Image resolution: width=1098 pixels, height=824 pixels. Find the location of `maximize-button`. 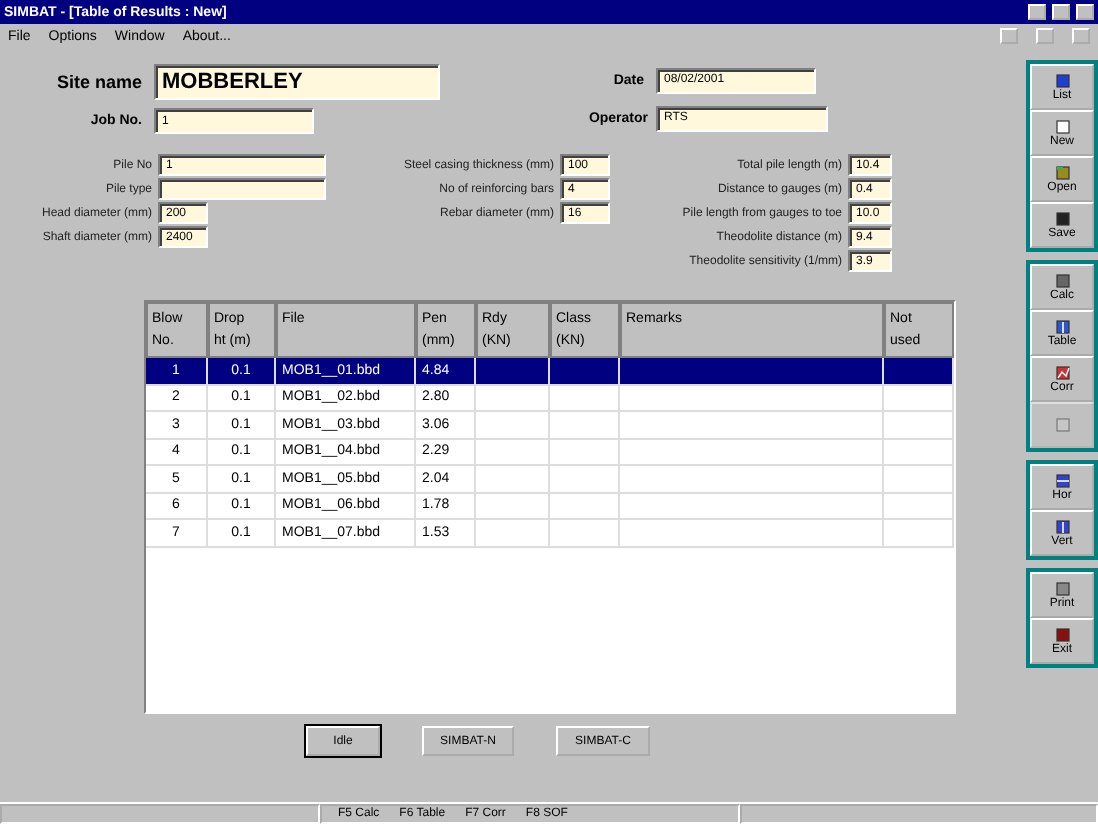

maximize-button is located at coordinates (1061, 12).